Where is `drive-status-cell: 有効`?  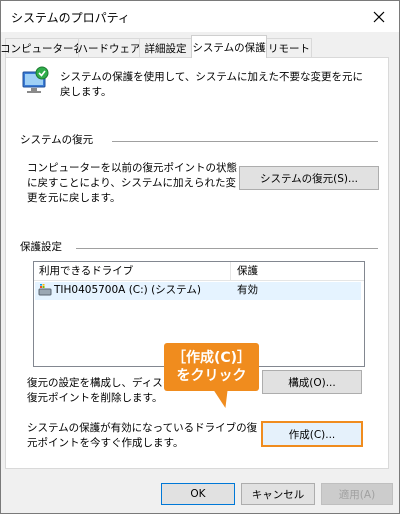 drive-status-cell: 有効 is located at coordinates (247, 290).